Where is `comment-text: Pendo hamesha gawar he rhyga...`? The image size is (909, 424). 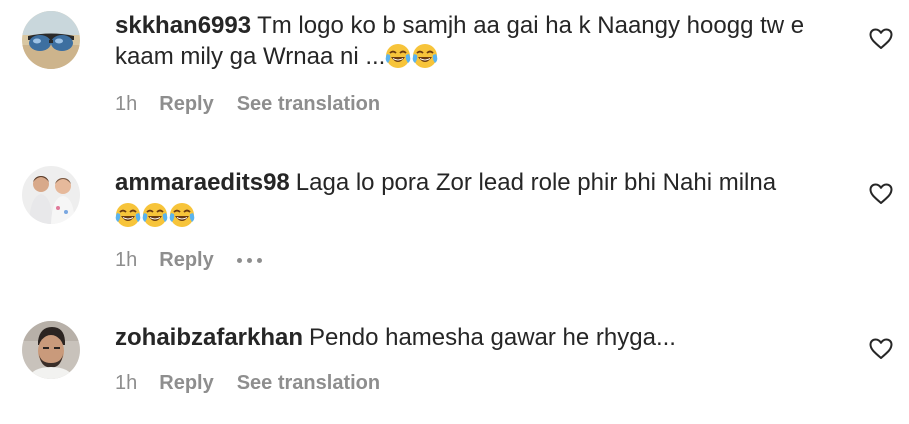
comment-text: Pendo hamesha gawar he rhyga... is located at coordinates (492, 337).